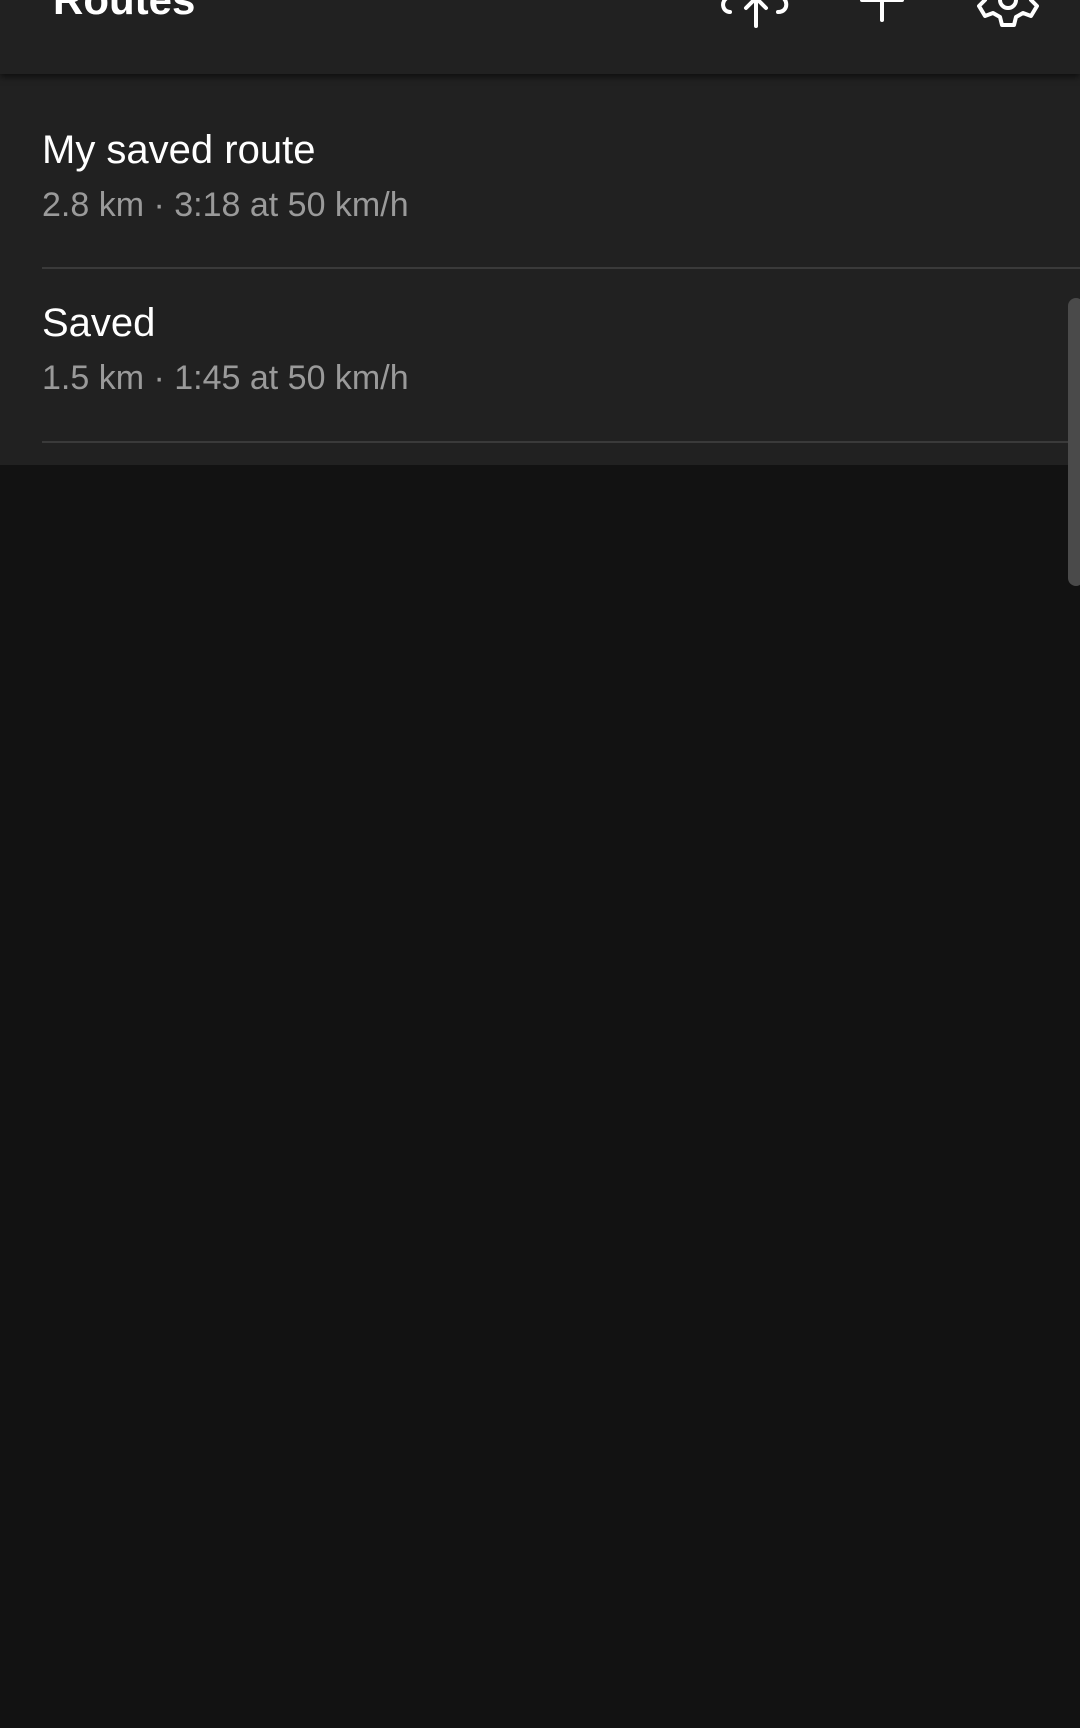 The height and width of the screenshot is (1728, 1080). Describe the element at coordinates (755, 14) in the screenshot. I see `upload-icon` at that location.